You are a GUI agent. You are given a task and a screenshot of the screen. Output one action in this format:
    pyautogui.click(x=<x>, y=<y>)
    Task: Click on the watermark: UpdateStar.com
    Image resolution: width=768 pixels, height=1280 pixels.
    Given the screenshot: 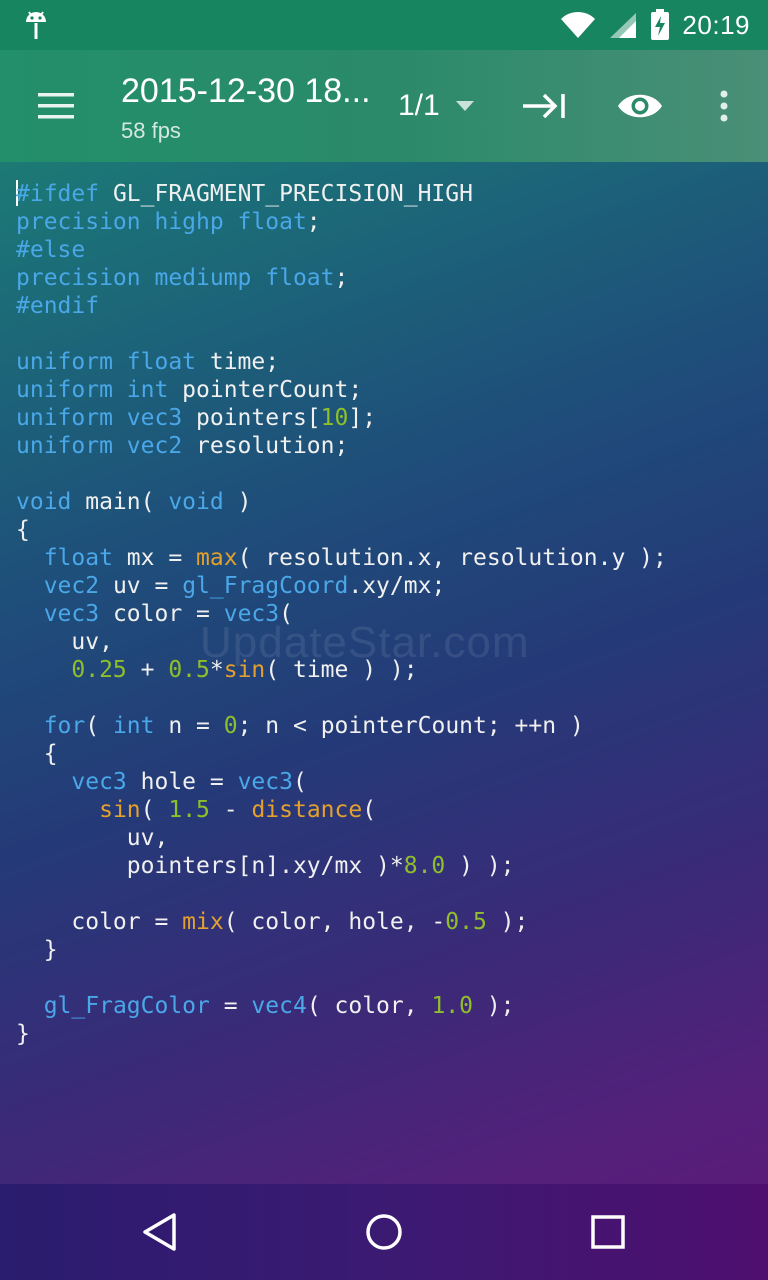 What is the action you would take?
    pyautogui.click(x=365, y=642)
    